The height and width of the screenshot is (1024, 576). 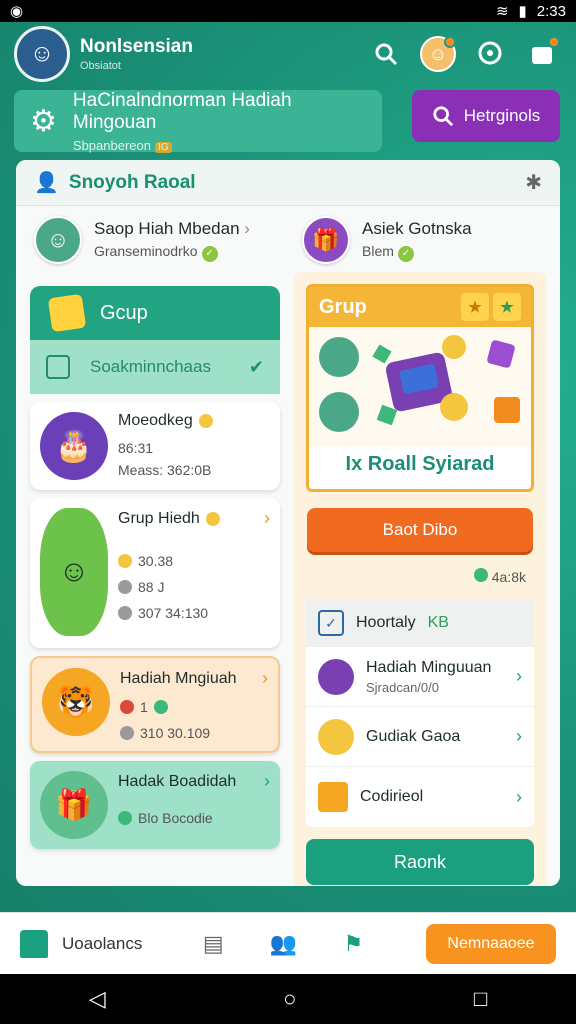 What do you see at coordinates (533, 182) in the screenshot?
I see `pin-icon: ✱` at bounding box center [533, 182].